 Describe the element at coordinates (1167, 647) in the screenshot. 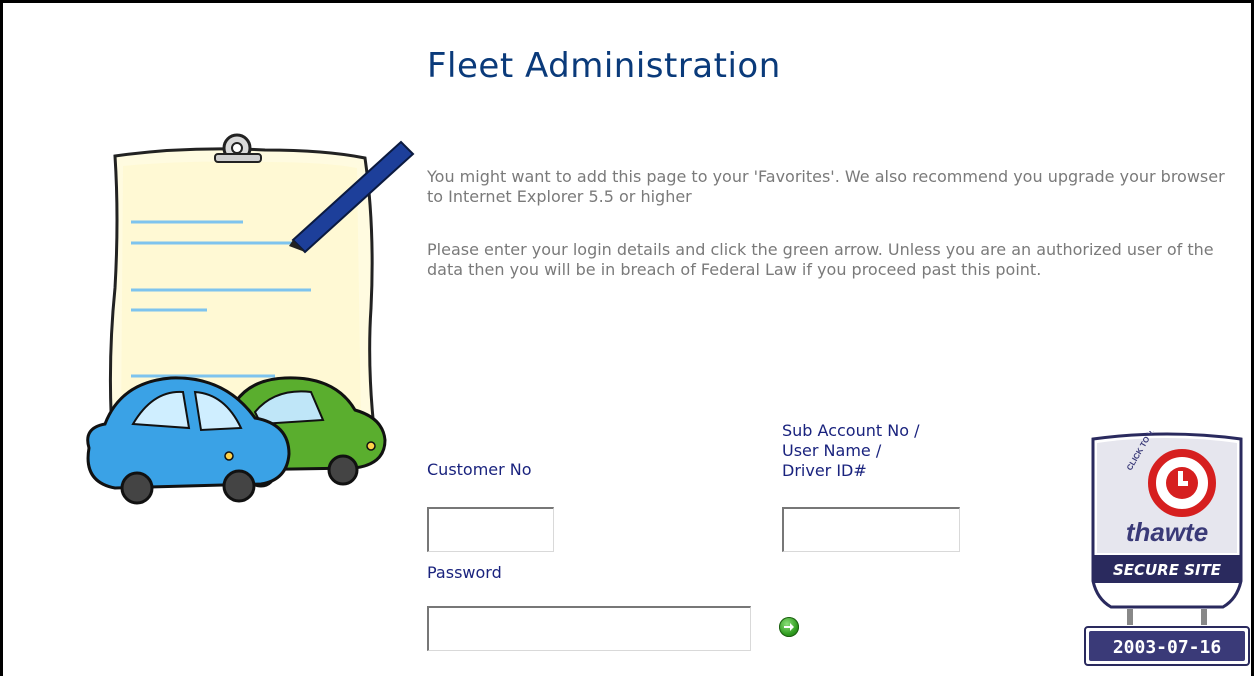

I see `badge-date: 2003-07-16` at that location.